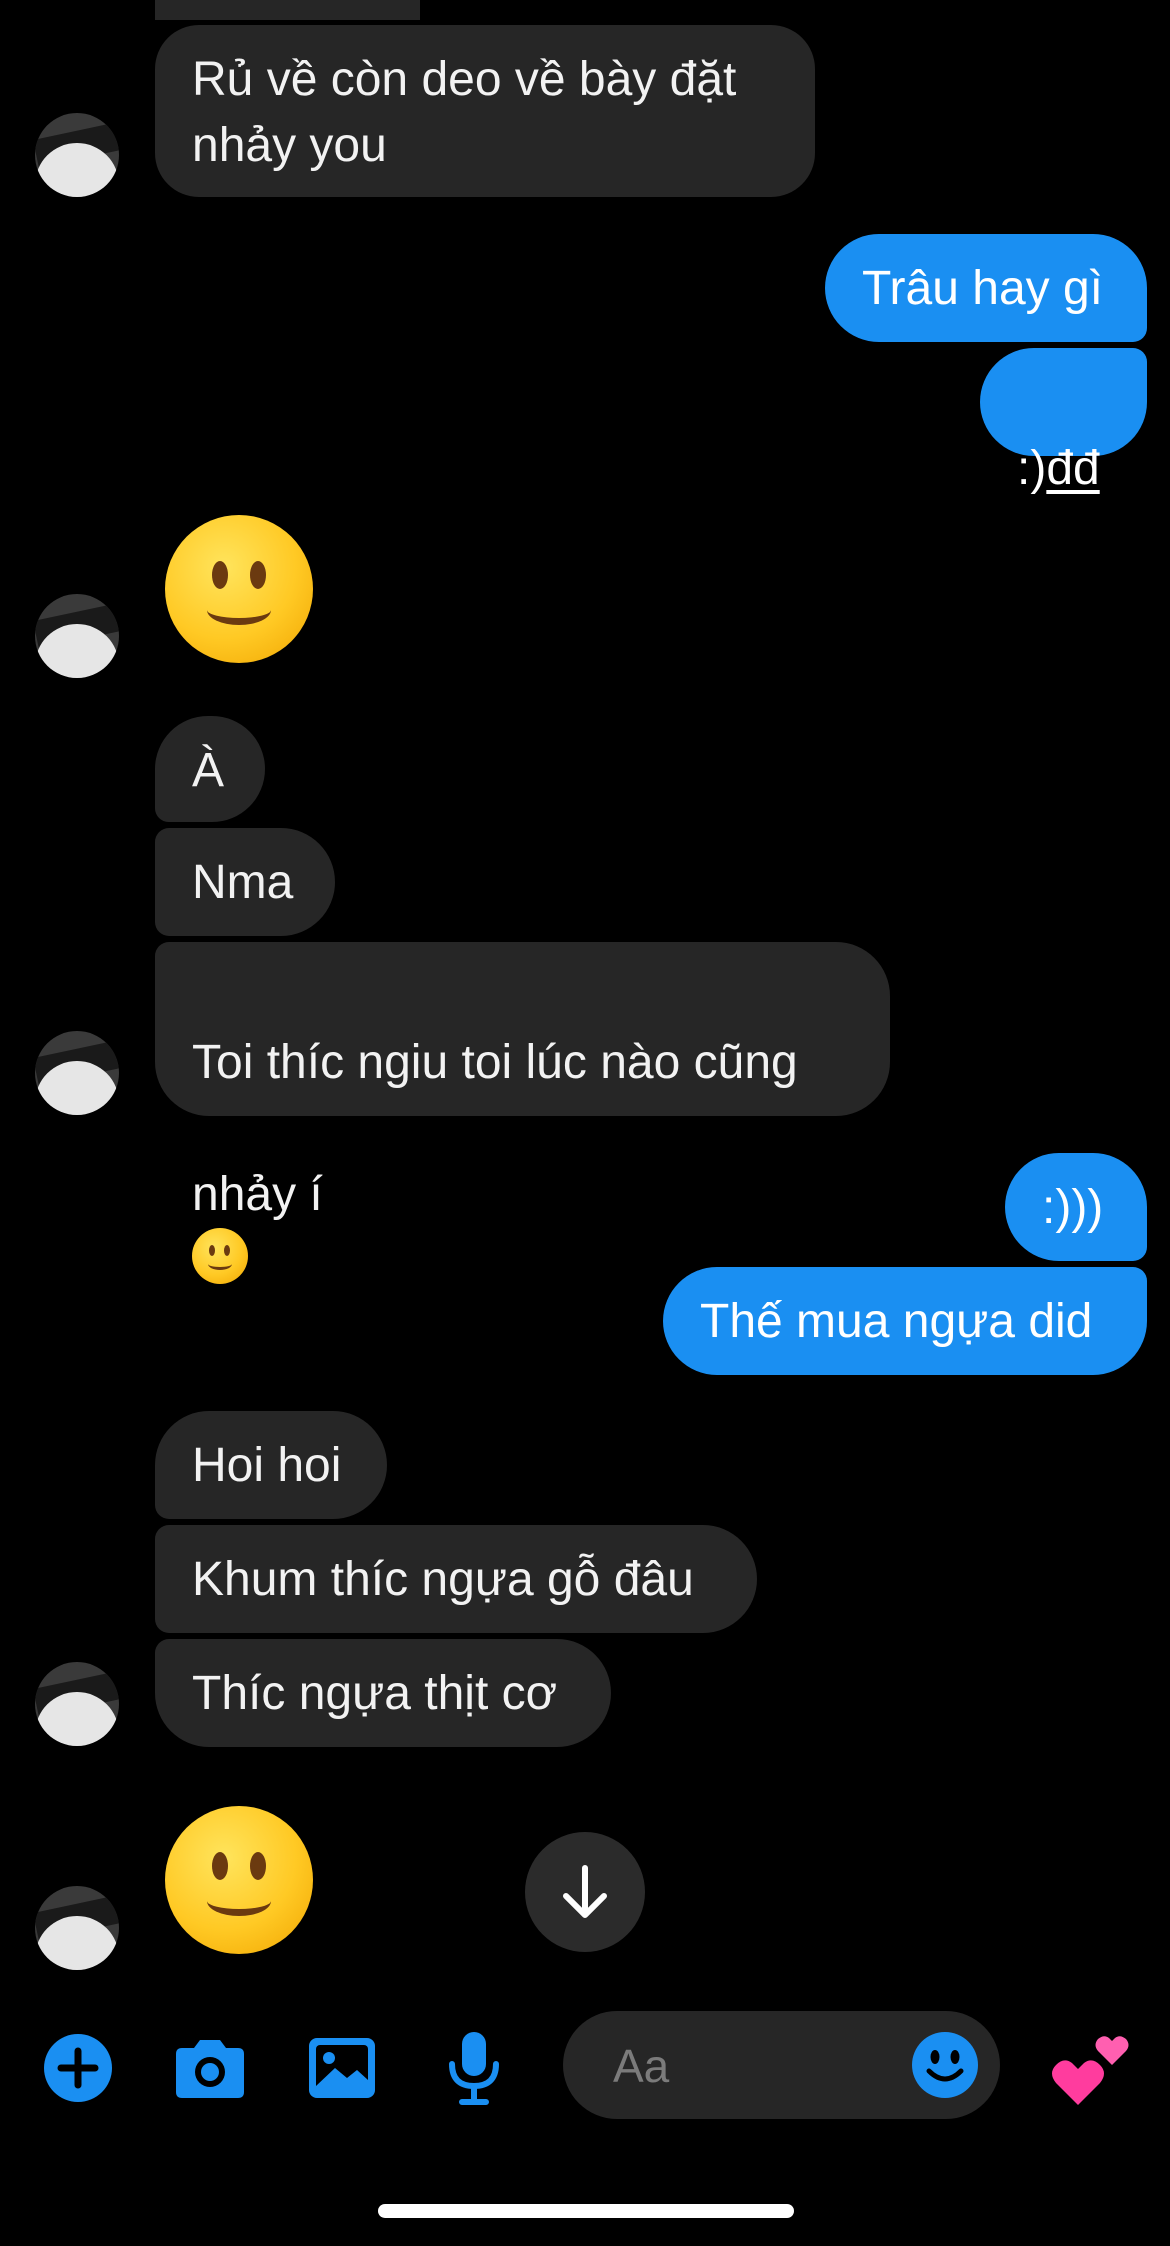 This screenshot has width=1170, height=2246. I want to click on message-text-line: nhảy í, so click(257, 1194).